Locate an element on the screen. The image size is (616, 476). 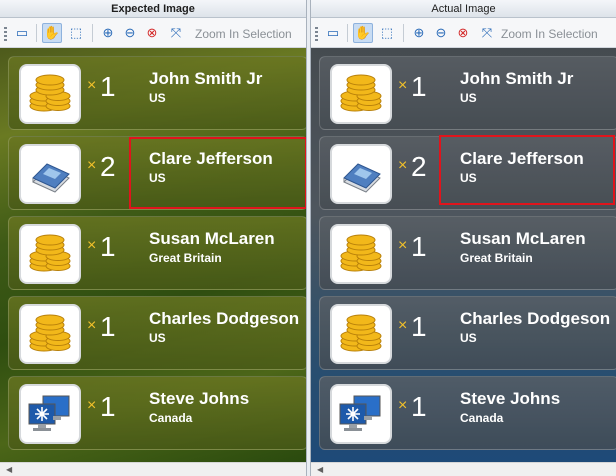
expected-toolbar: ▭ ✋ ⬚ ⊕ ⊖ ⊗ ⤧ Zoom In Selection is located at coordinates (153, 33).